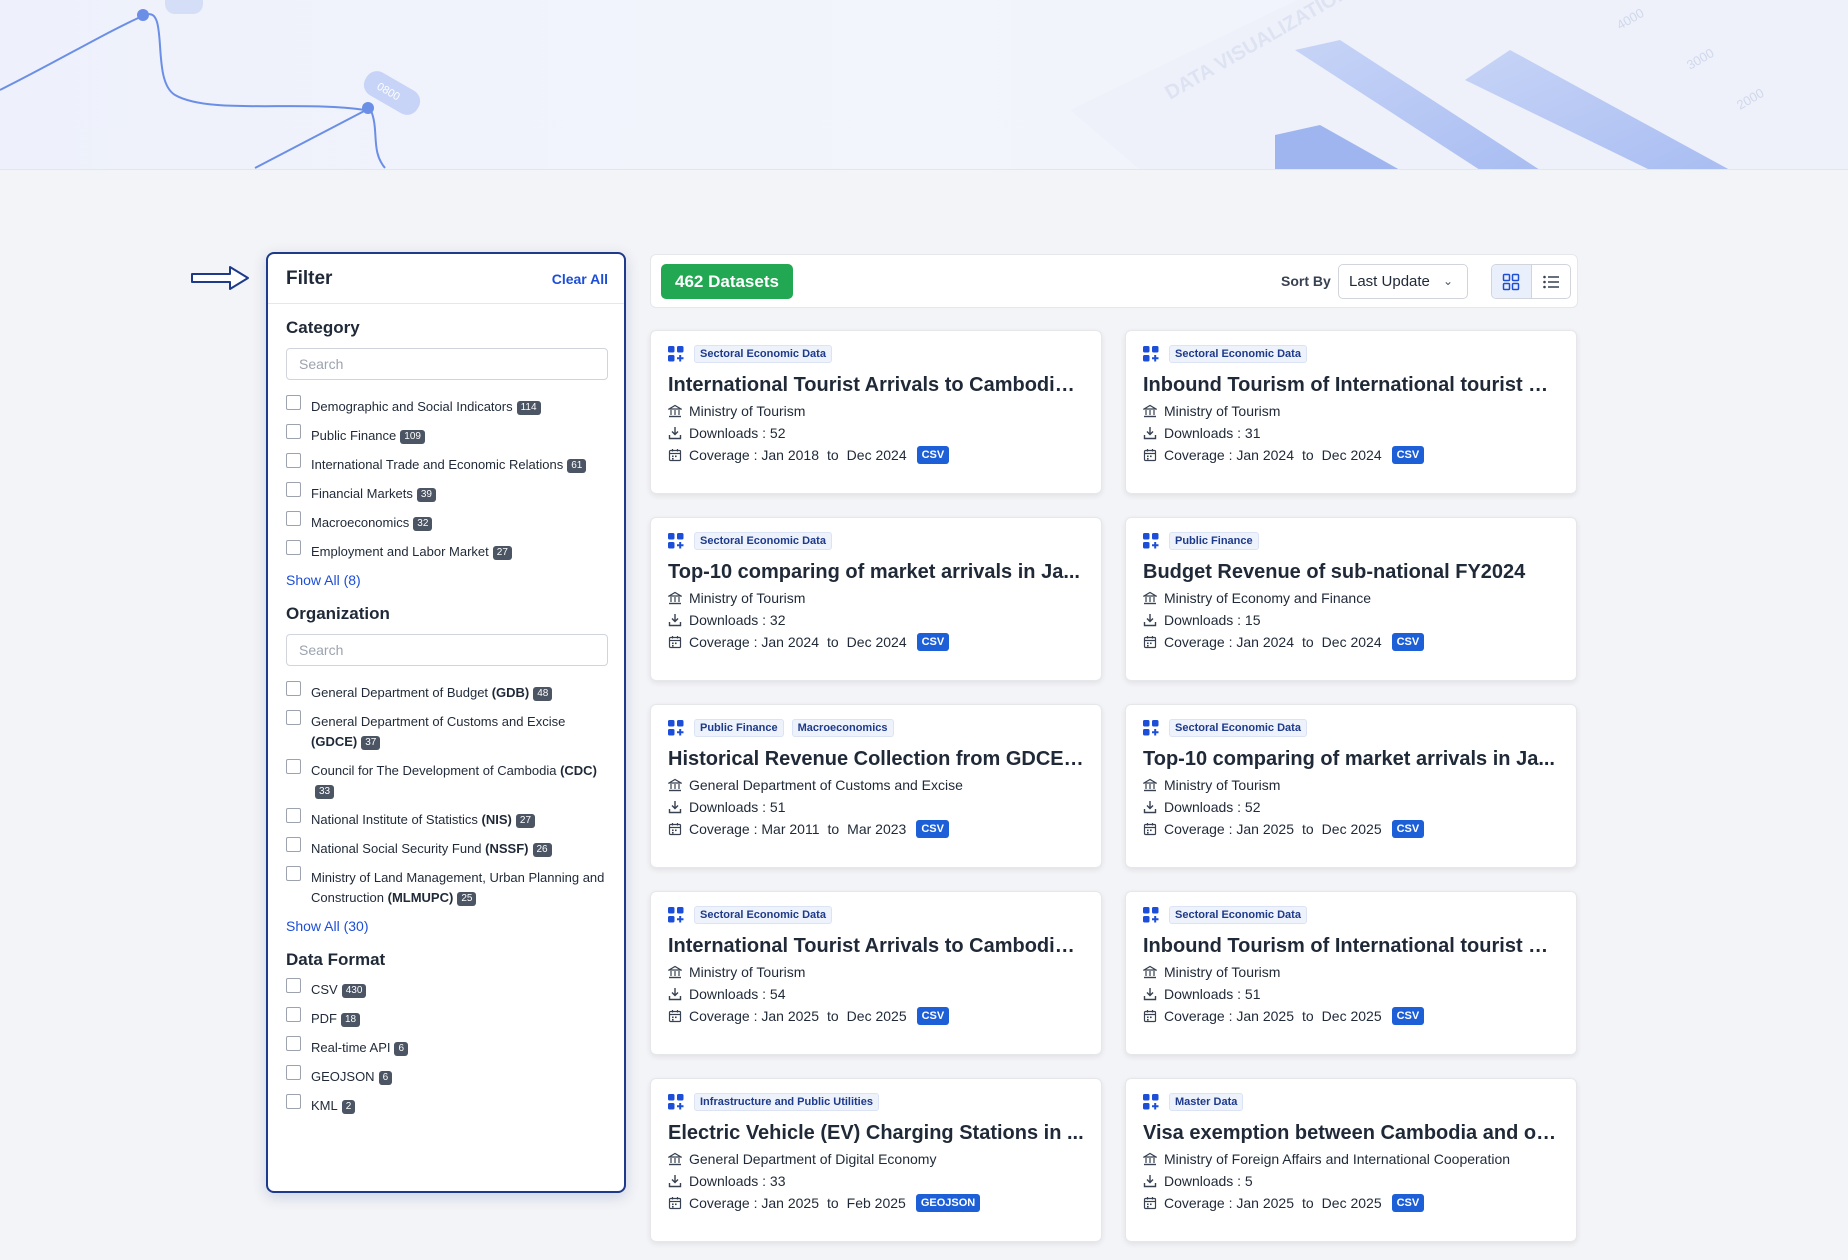  What do you see at coordinates (1512, 281) in the screenshot?
I see `grid-view-button` at bounding box center [1512, 281].